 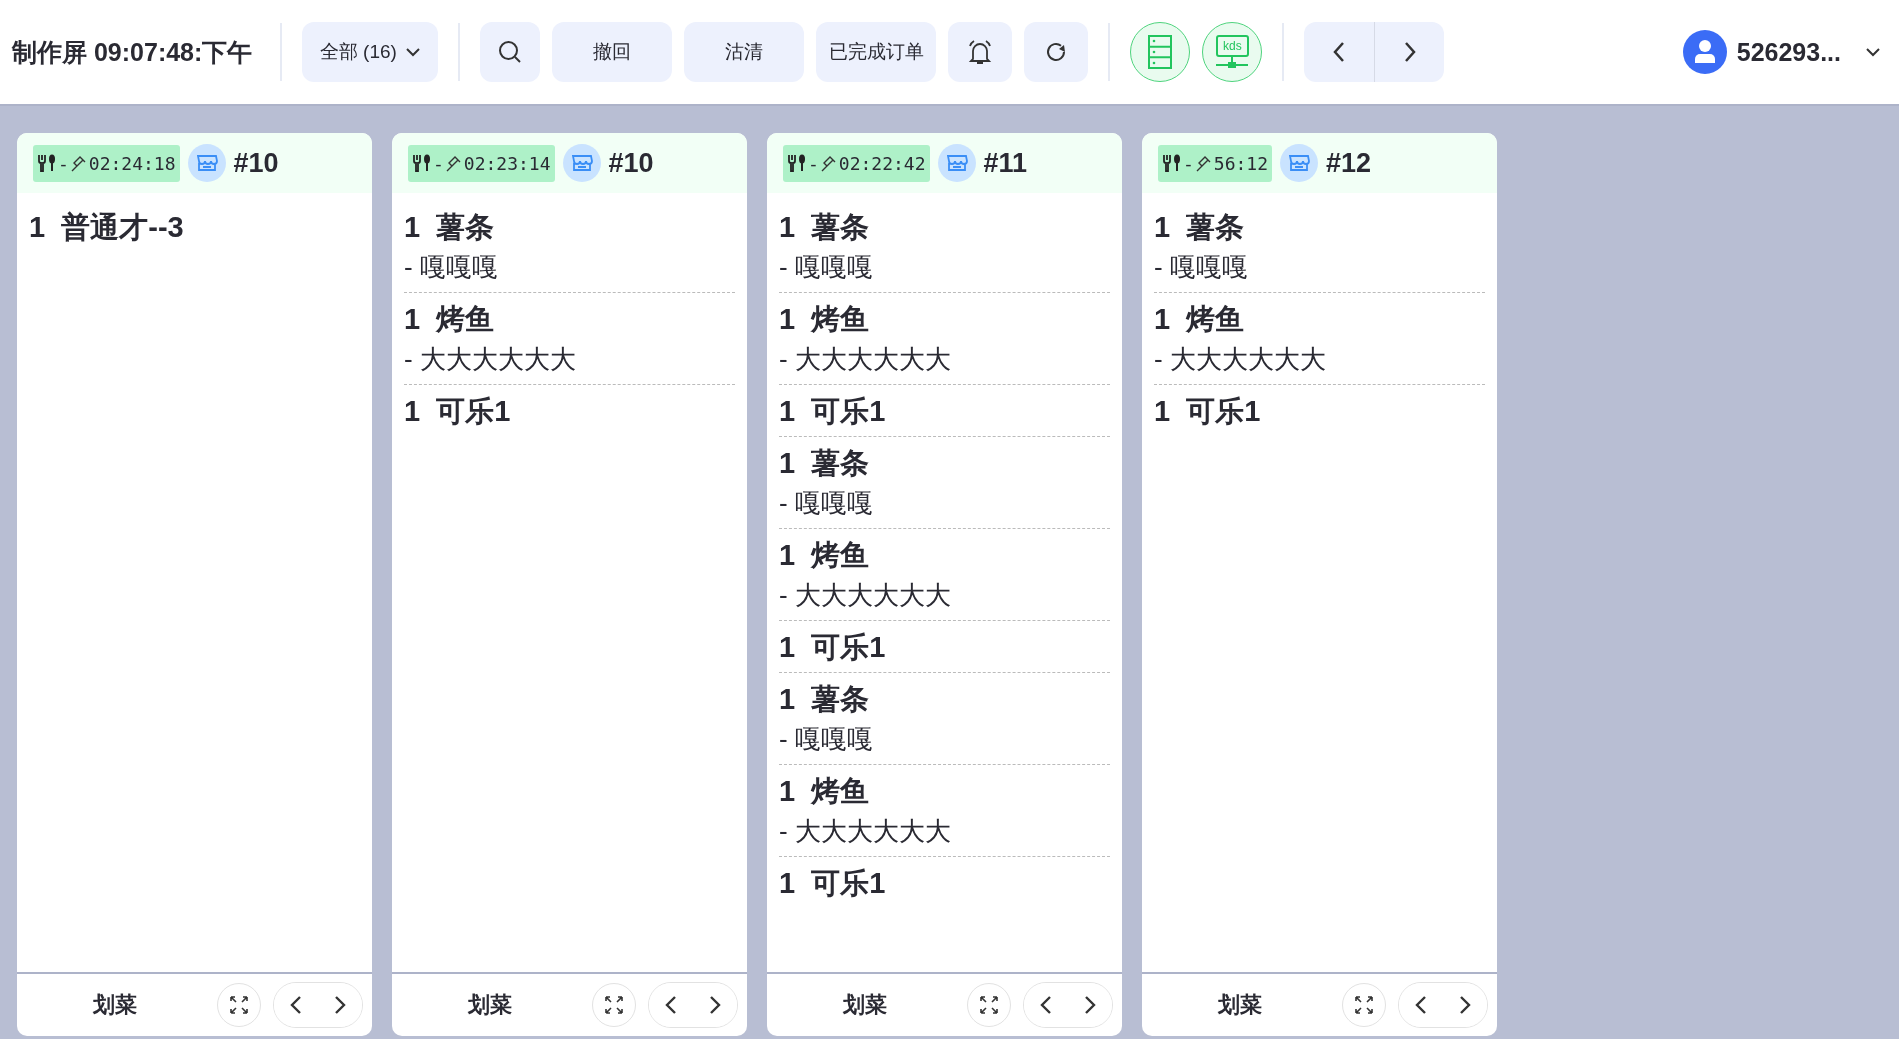 I want to click on refresh-button, so click(x=1056, y=52).